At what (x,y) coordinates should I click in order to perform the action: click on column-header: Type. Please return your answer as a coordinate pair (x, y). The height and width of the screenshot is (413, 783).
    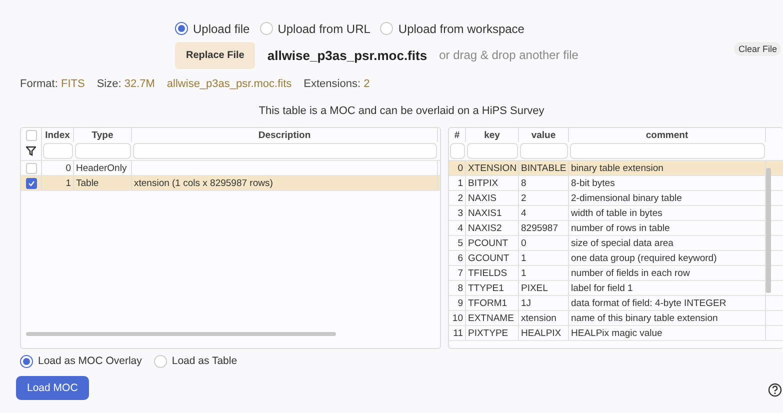
    Looking at the image, I should click on (103, 135).